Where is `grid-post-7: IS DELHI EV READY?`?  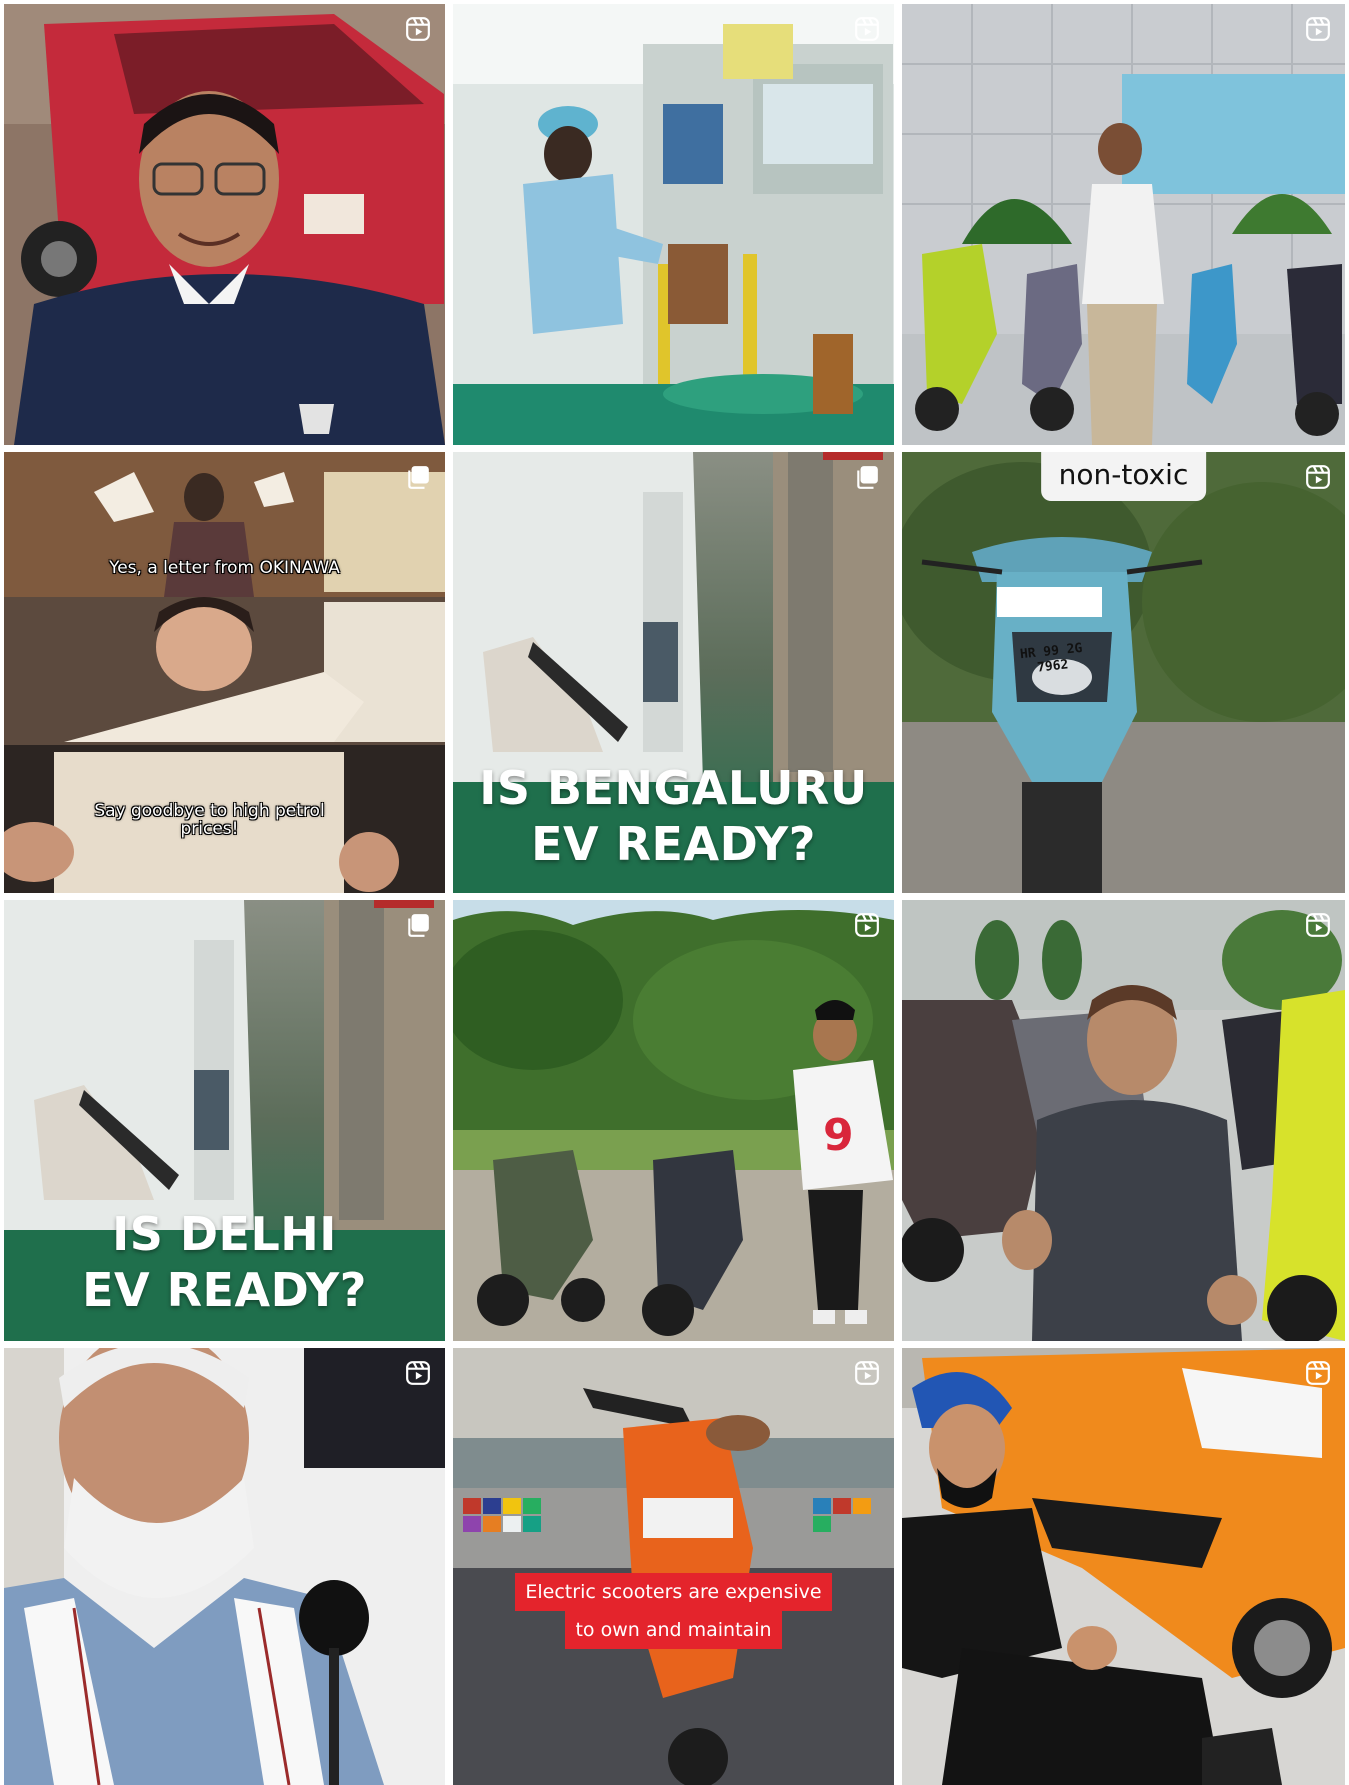 grid-post-7: IS DELHI EV READY? is located at coordinates (224, 1120).